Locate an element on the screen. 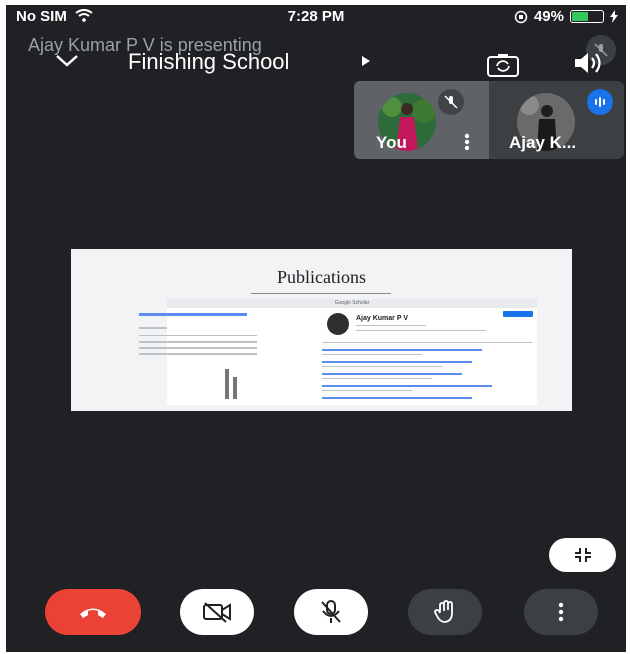 This screenshot has height=654, width=630. meeting-title: Finishing School is located at coordinates (208, 62).